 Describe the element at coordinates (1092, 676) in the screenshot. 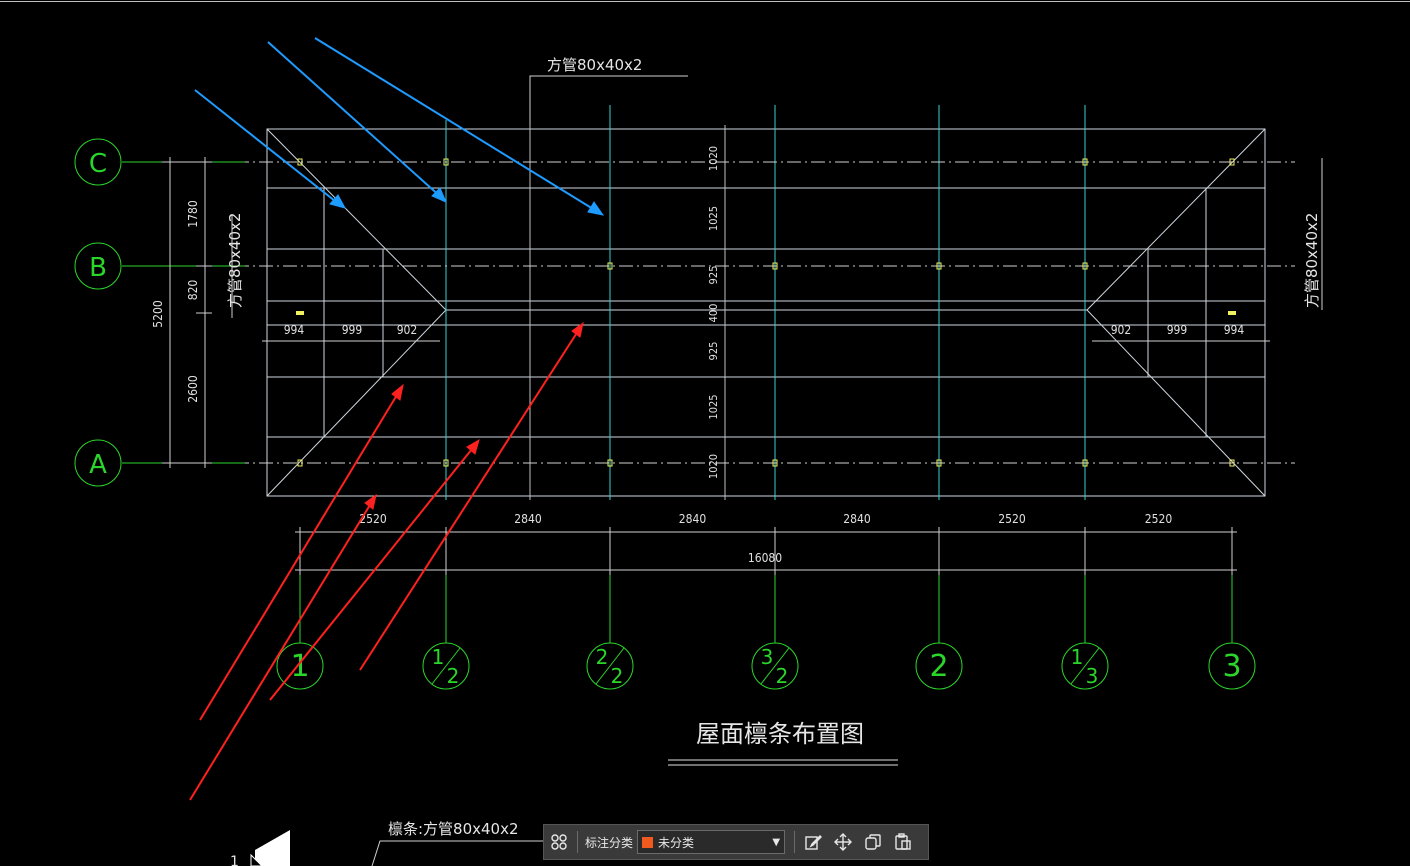

I see `axis-col-den-6: 3` at that location.